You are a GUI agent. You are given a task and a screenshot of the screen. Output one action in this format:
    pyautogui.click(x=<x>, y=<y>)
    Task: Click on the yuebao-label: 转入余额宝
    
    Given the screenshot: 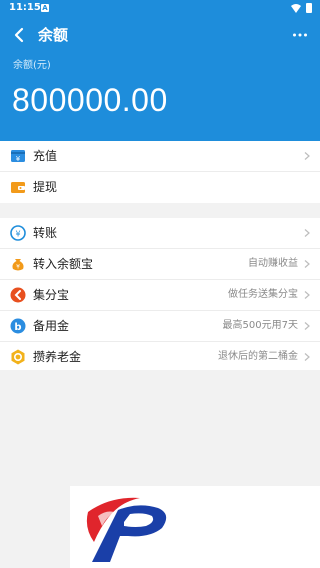 What is the action you would take?
    pyautogui.click(x=63, y=264)
    